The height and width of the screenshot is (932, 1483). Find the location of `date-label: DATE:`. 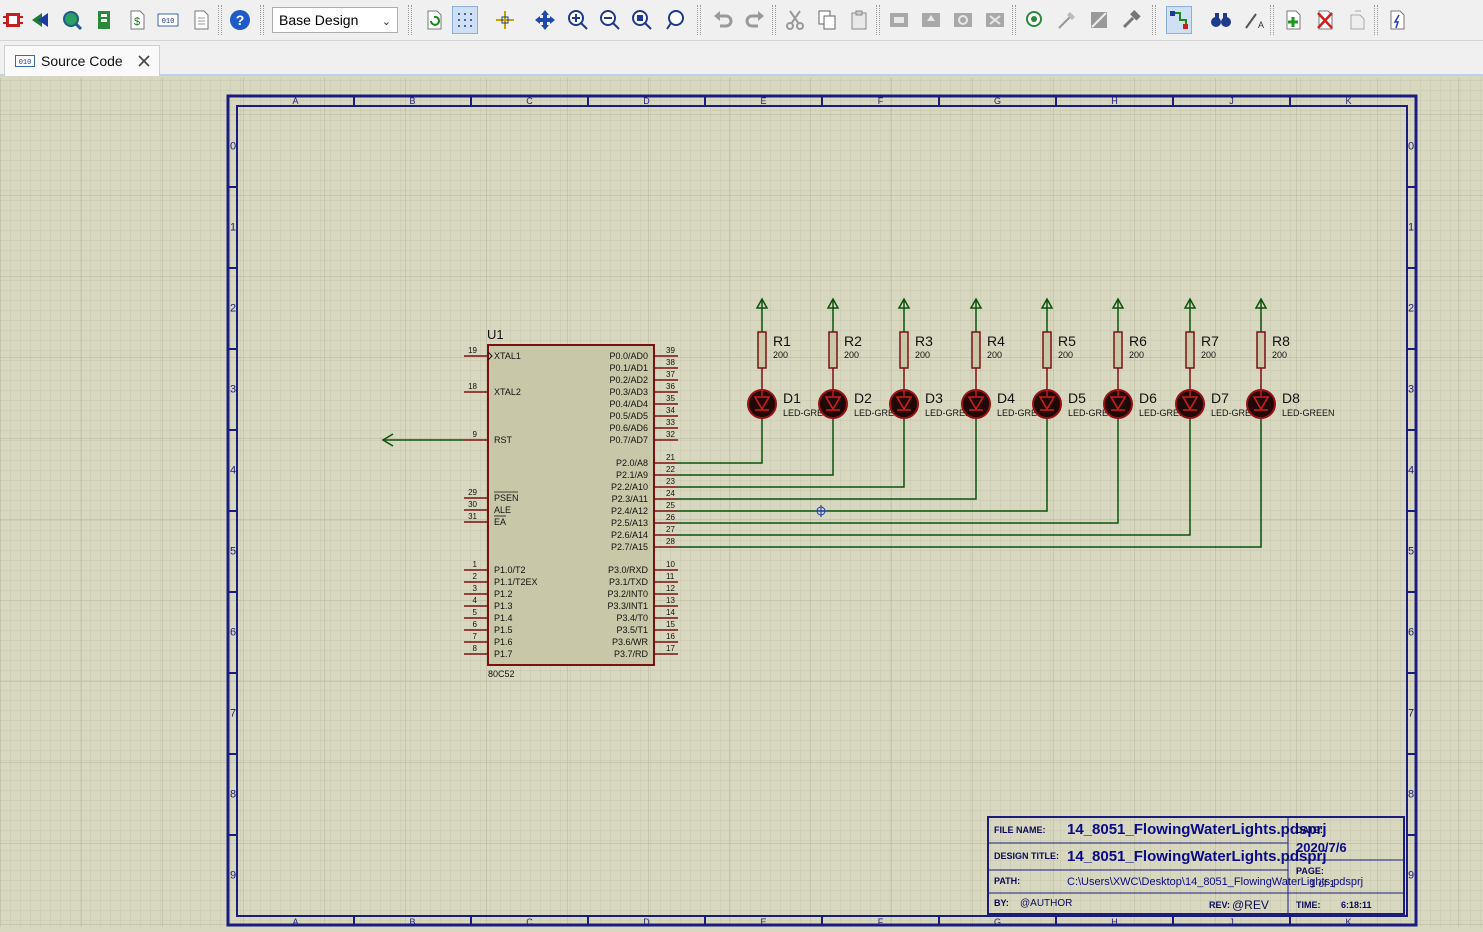

date-label: DATE: is located at coordinates (1309, 830).